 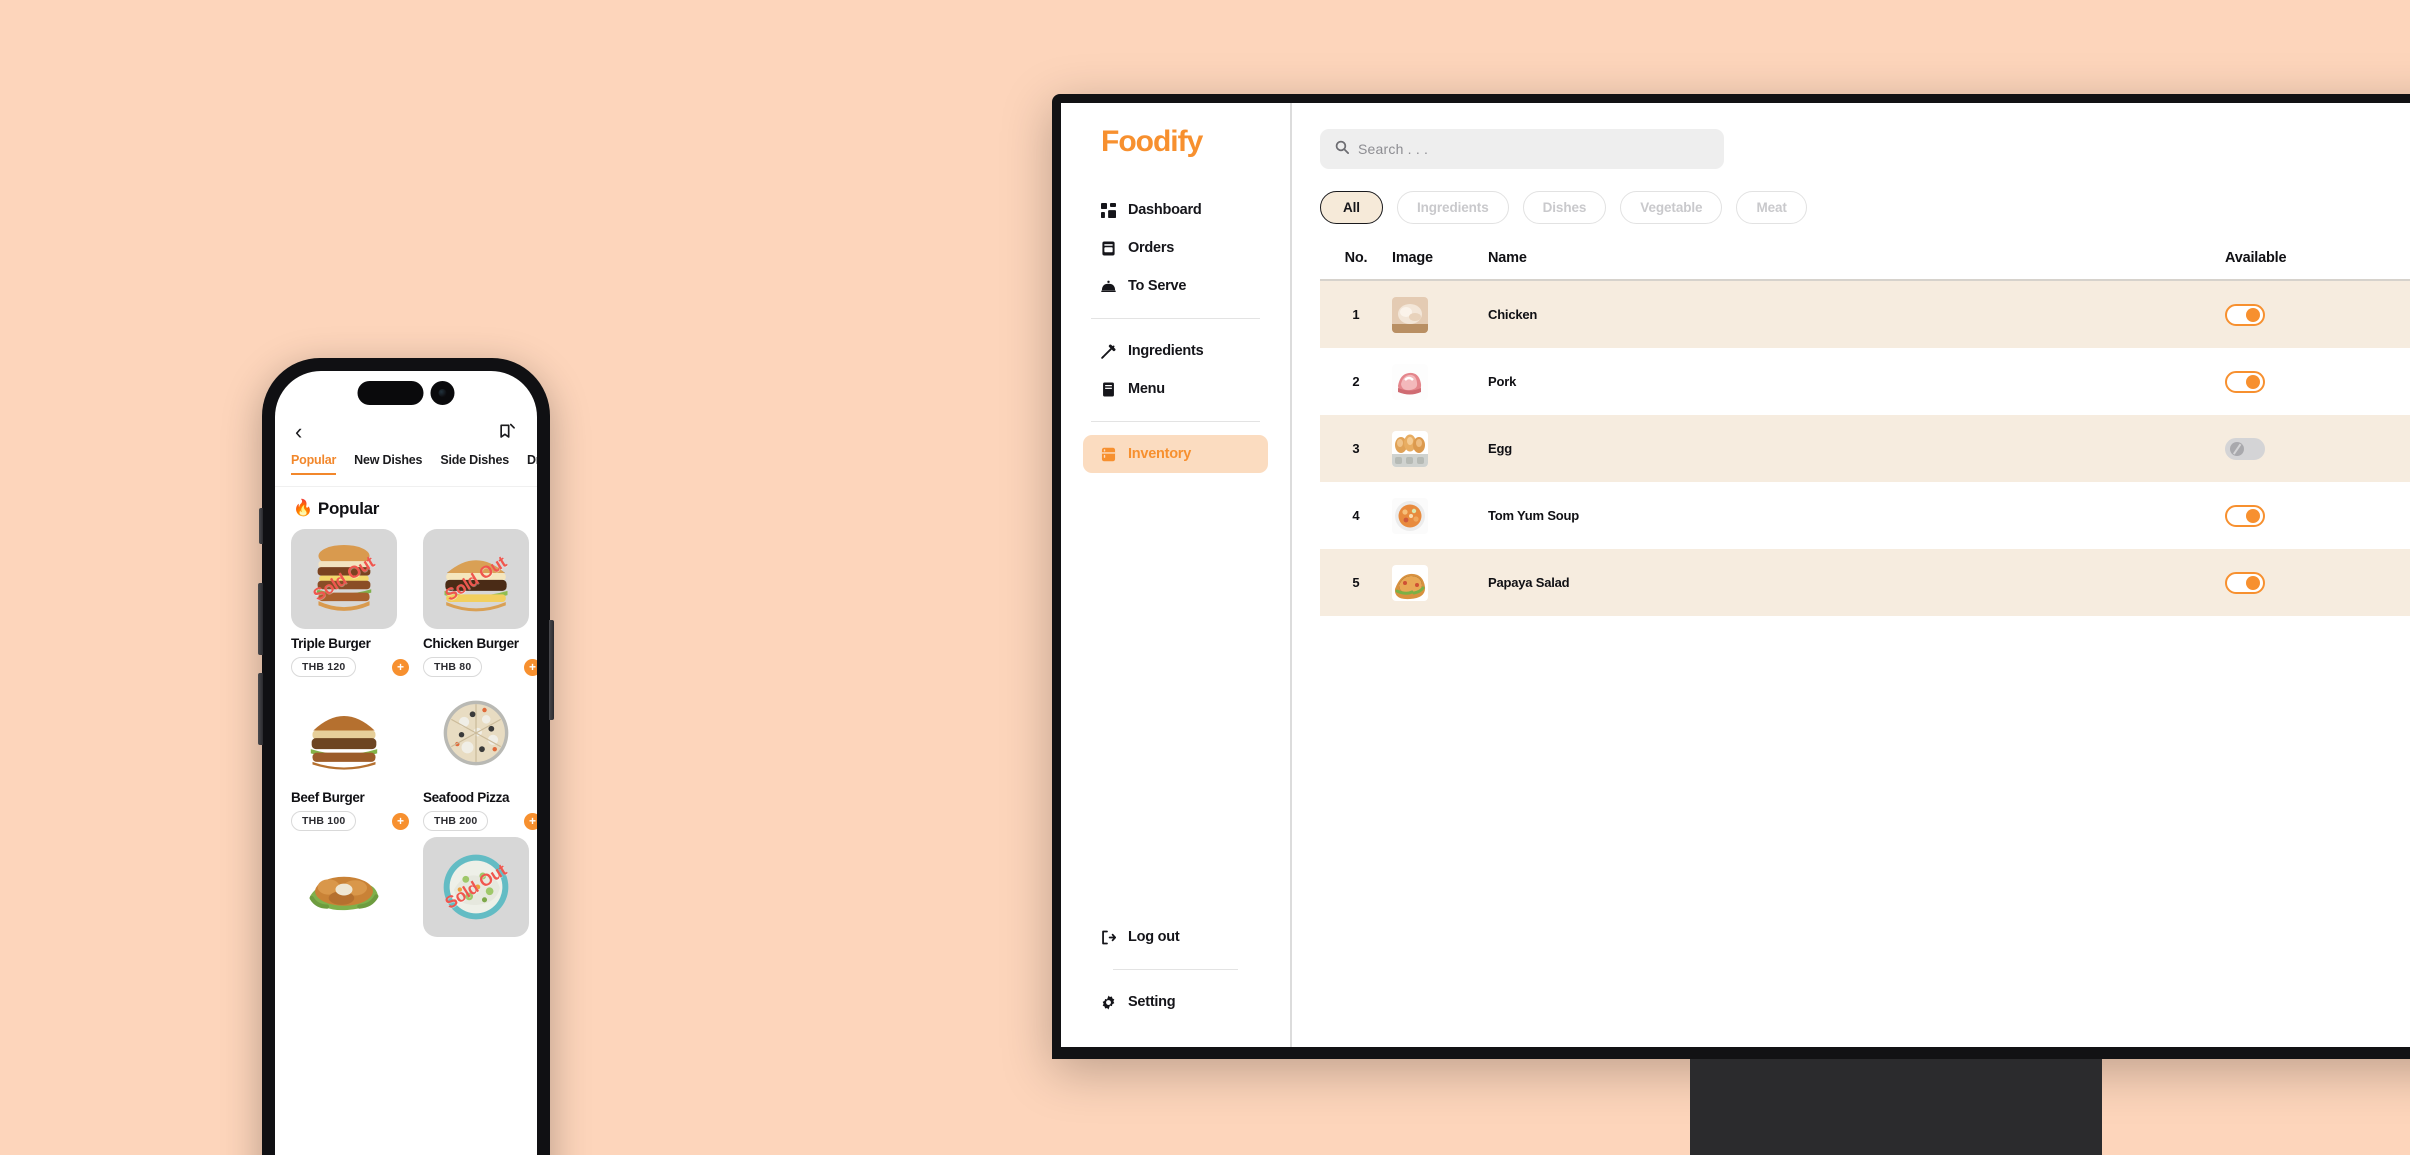 I want to click on row-name: Chicken, so click(x=1513, y=314).